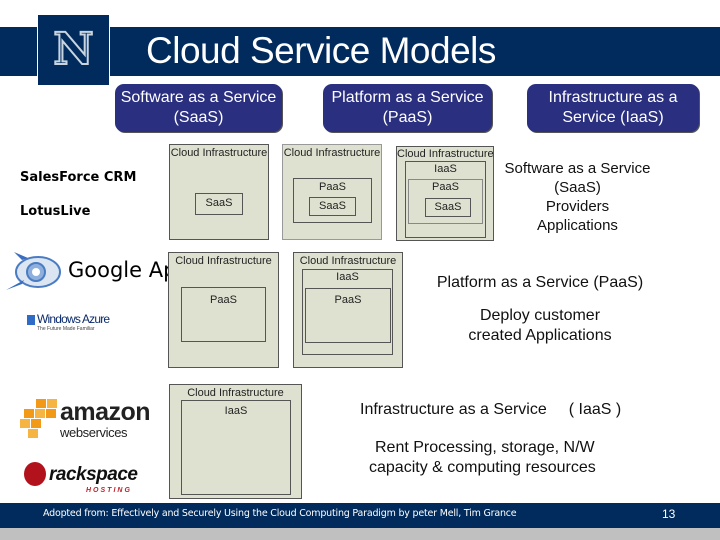 Image resolution: width=720 pixels, height=540 pixels. I want to click on diagram-paas-2: Cloud Infrastructure IaaS PaaS, so click(348, 310).